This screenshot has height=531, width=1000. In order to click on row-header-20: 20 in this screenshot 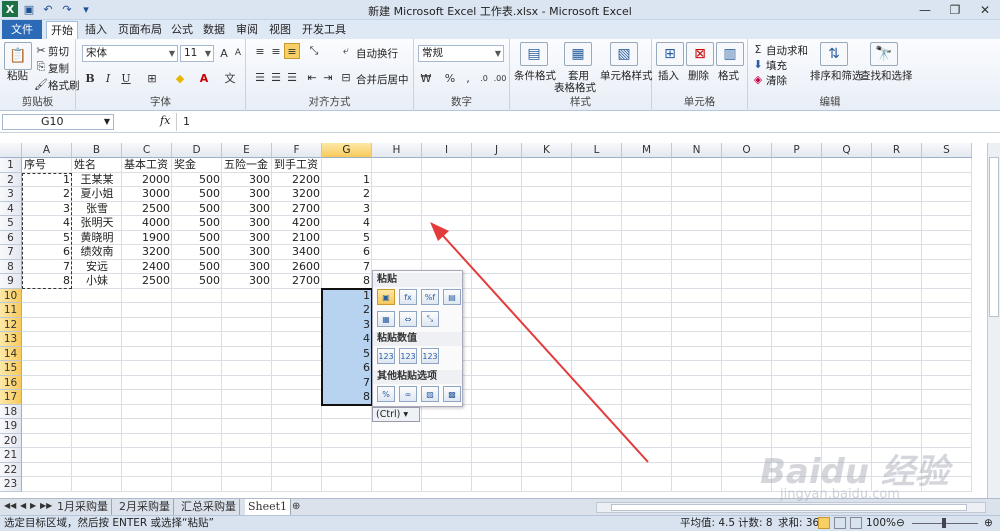, I will do `click(11, 440)`.